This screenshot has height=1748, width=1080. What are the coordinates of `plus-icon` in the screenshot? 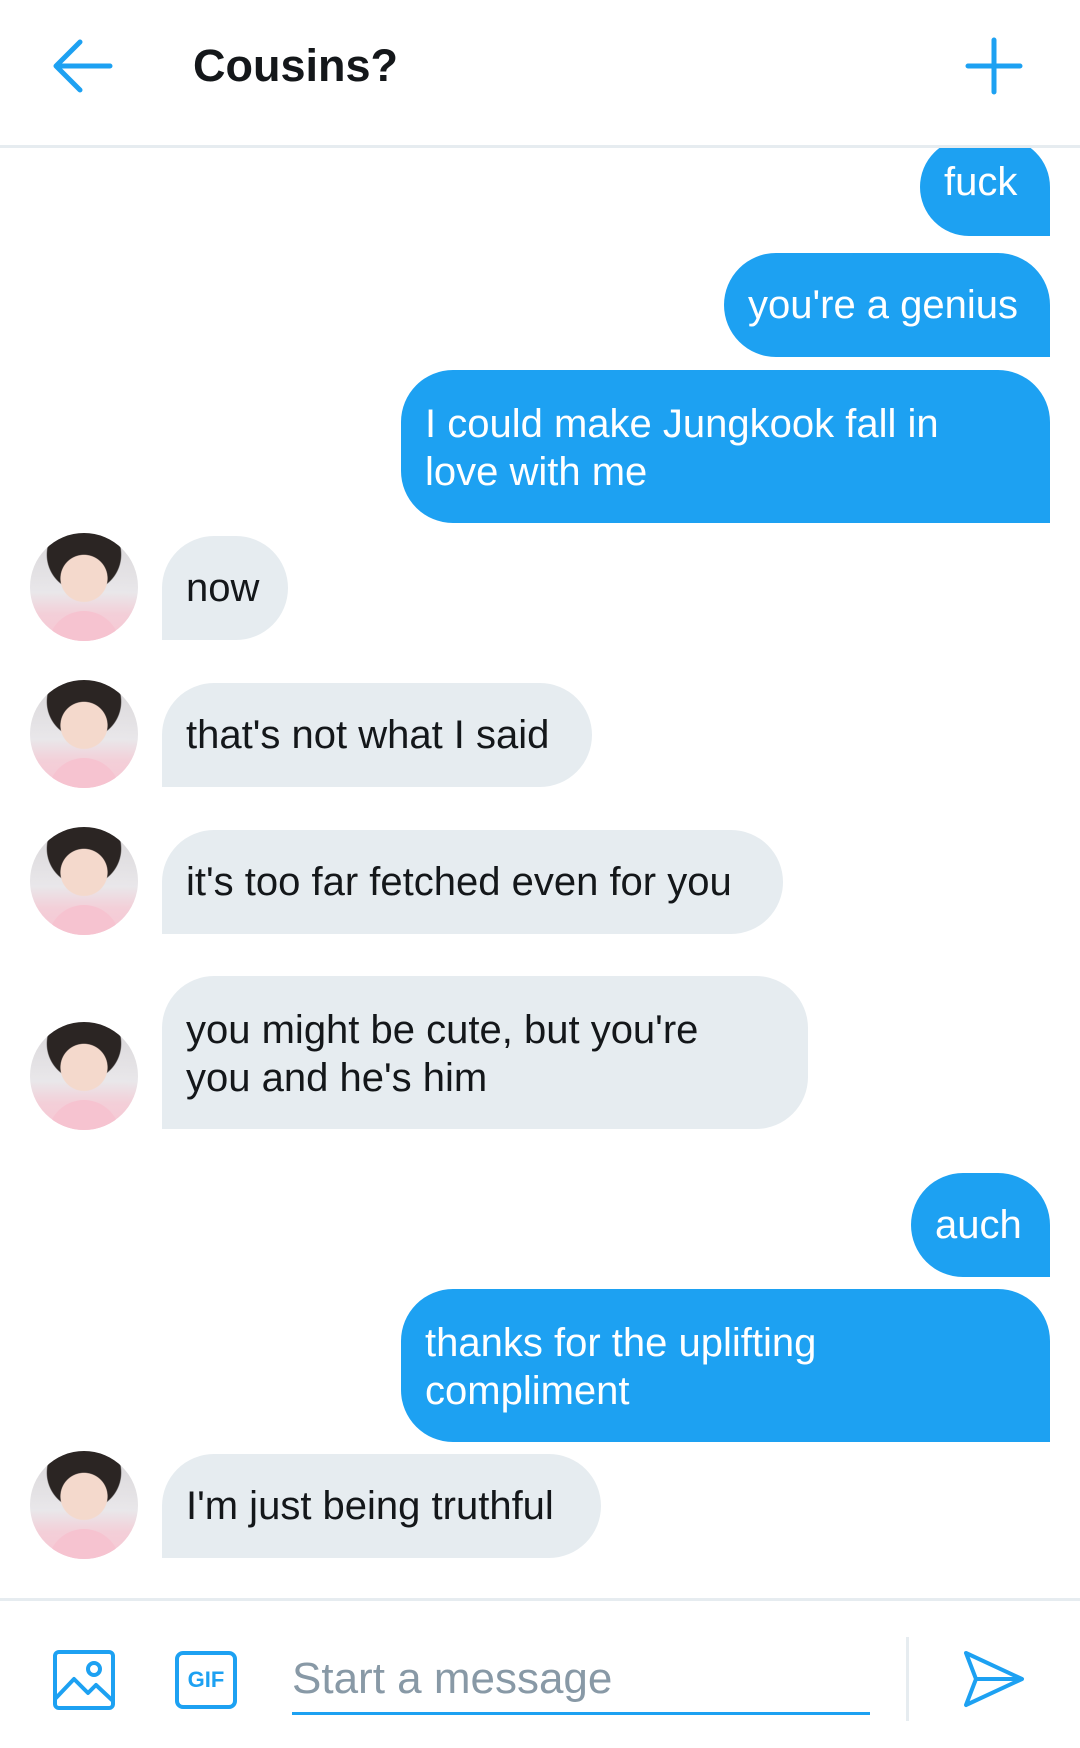 It's located at (994, 66).